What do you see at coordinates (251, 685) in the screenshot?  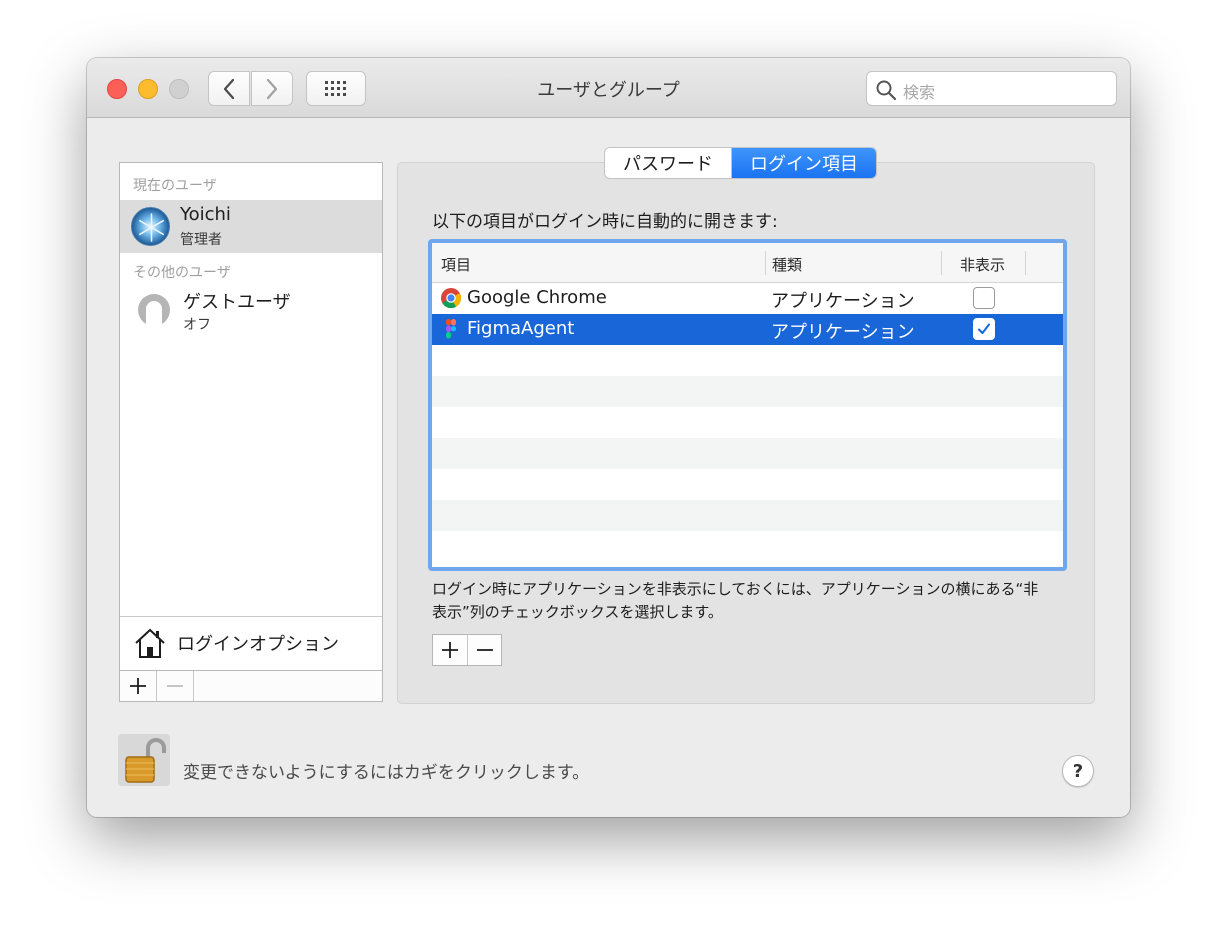 I see `user-button-bar` at bounding box center [251, 685].